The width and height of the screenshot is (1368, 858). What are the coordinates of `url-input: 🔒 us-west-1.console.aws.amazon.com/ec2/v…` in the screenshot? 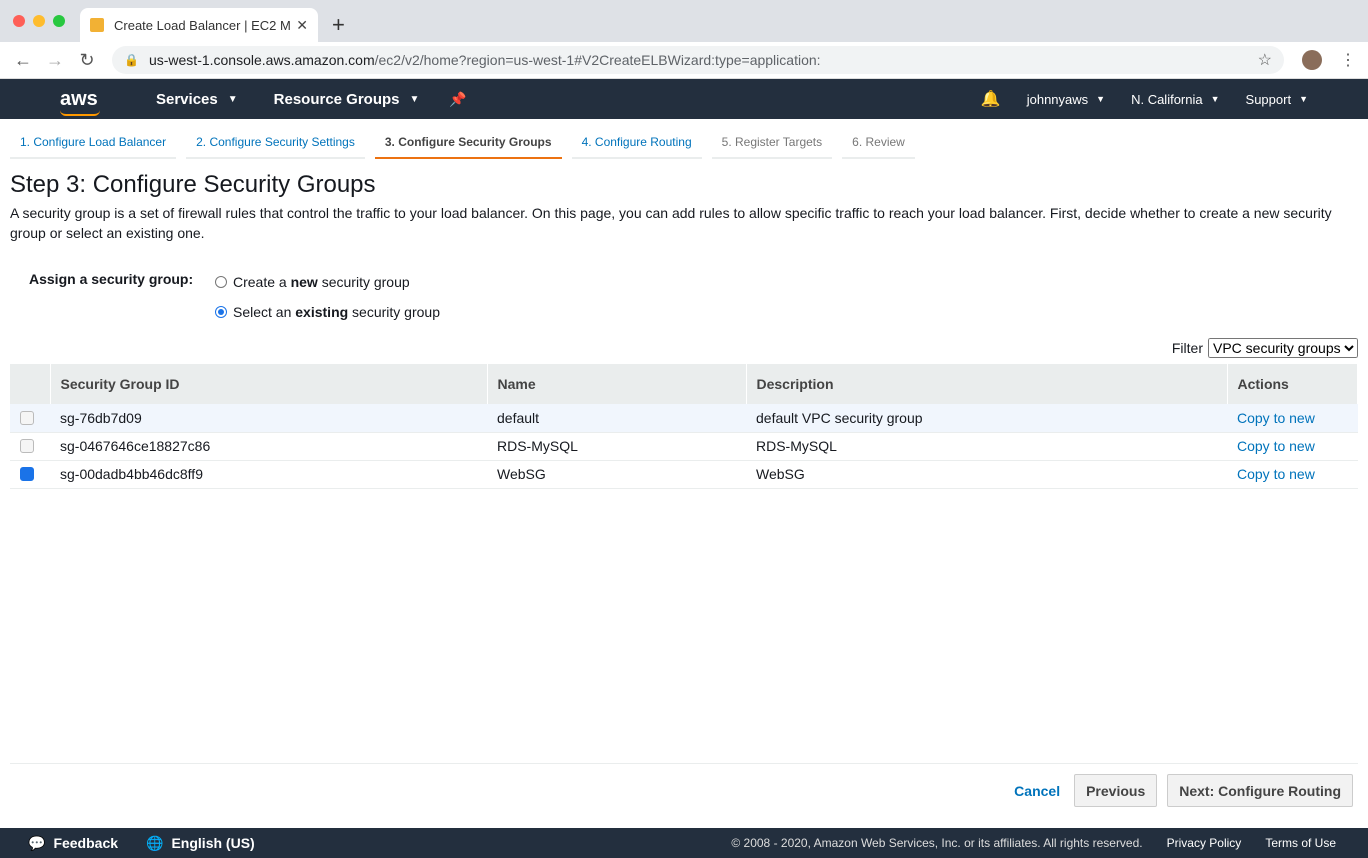 It's located at (698, 60).